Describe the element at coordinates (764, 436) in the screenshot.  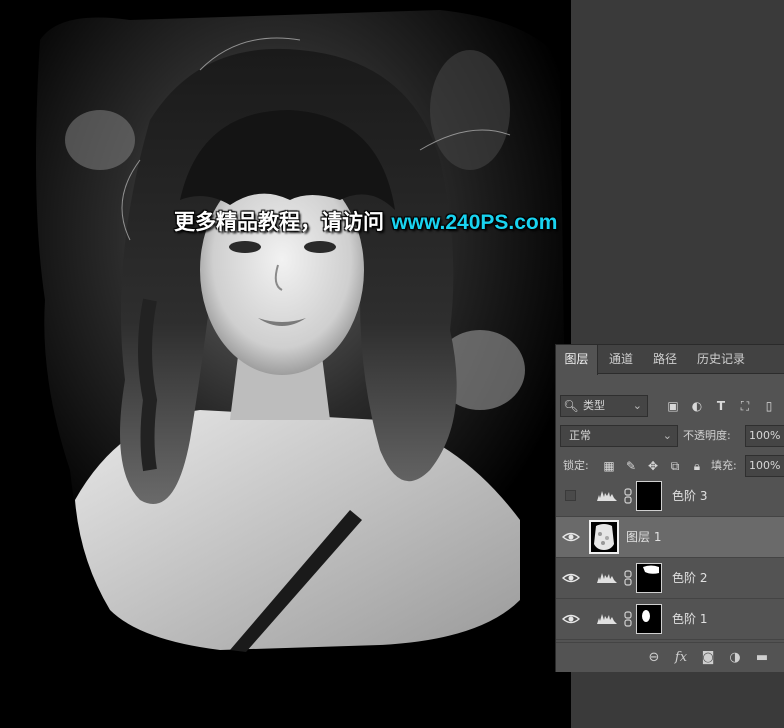
I see `opacity-input: 100%` at that location.